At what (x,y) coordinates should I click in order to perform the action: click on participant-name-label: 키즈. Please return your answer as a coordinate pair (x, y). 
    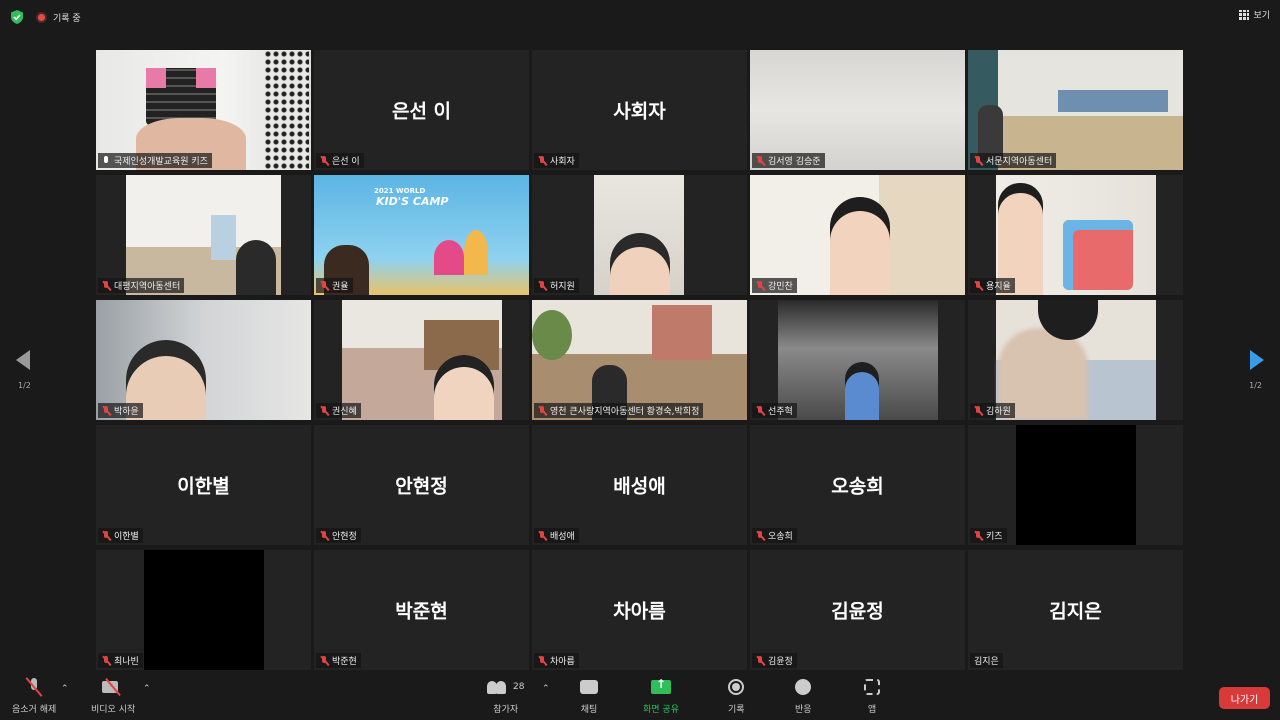
    Looking at the image, I should click on (988, 535).